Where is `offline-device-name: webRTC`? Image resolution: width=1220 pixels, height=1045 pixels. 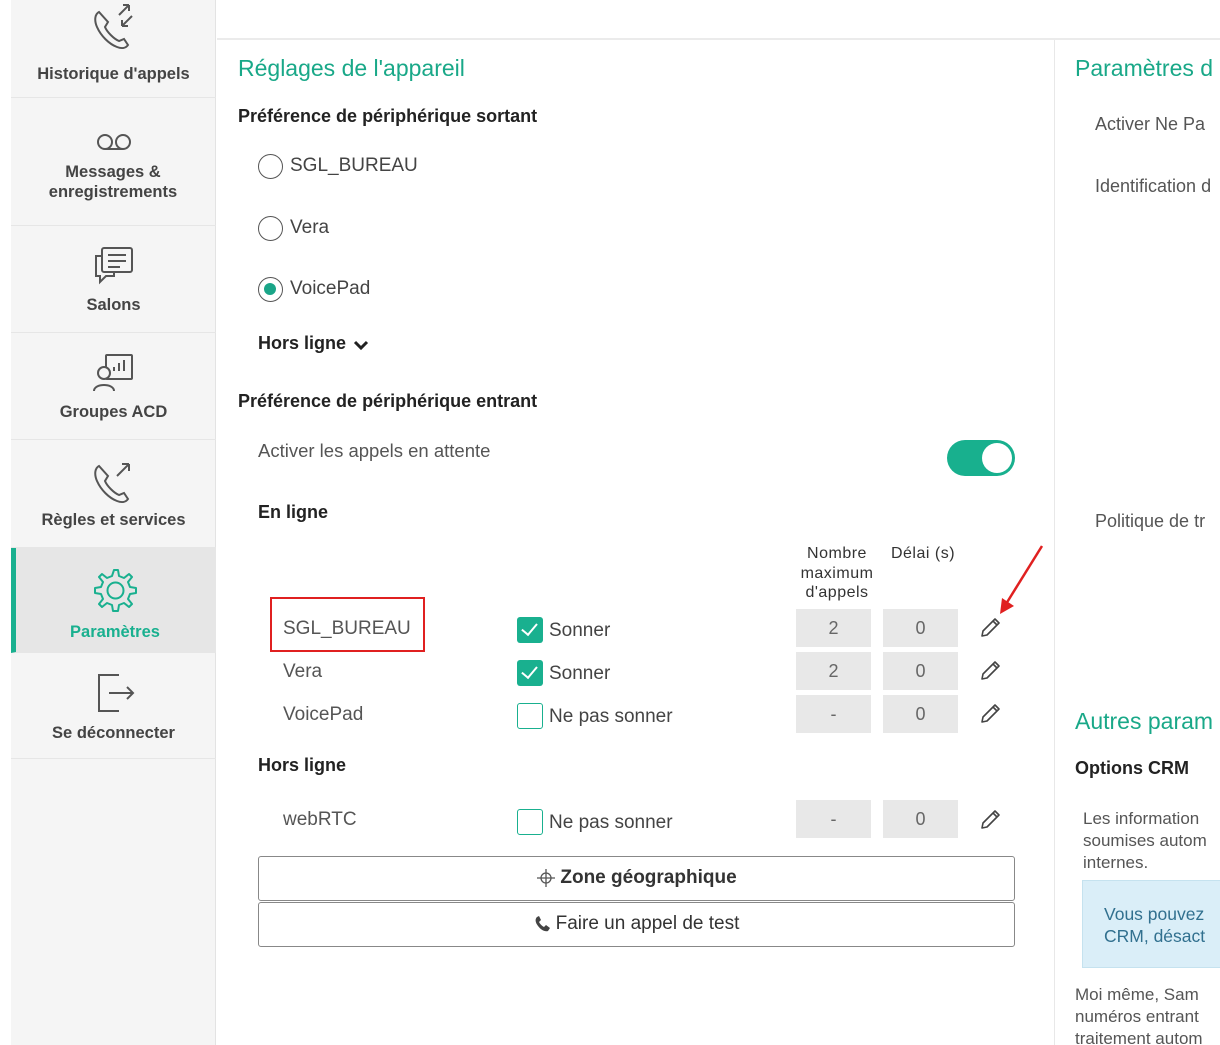
offline-device-name: webRTC is located at coordinates (320, 819).